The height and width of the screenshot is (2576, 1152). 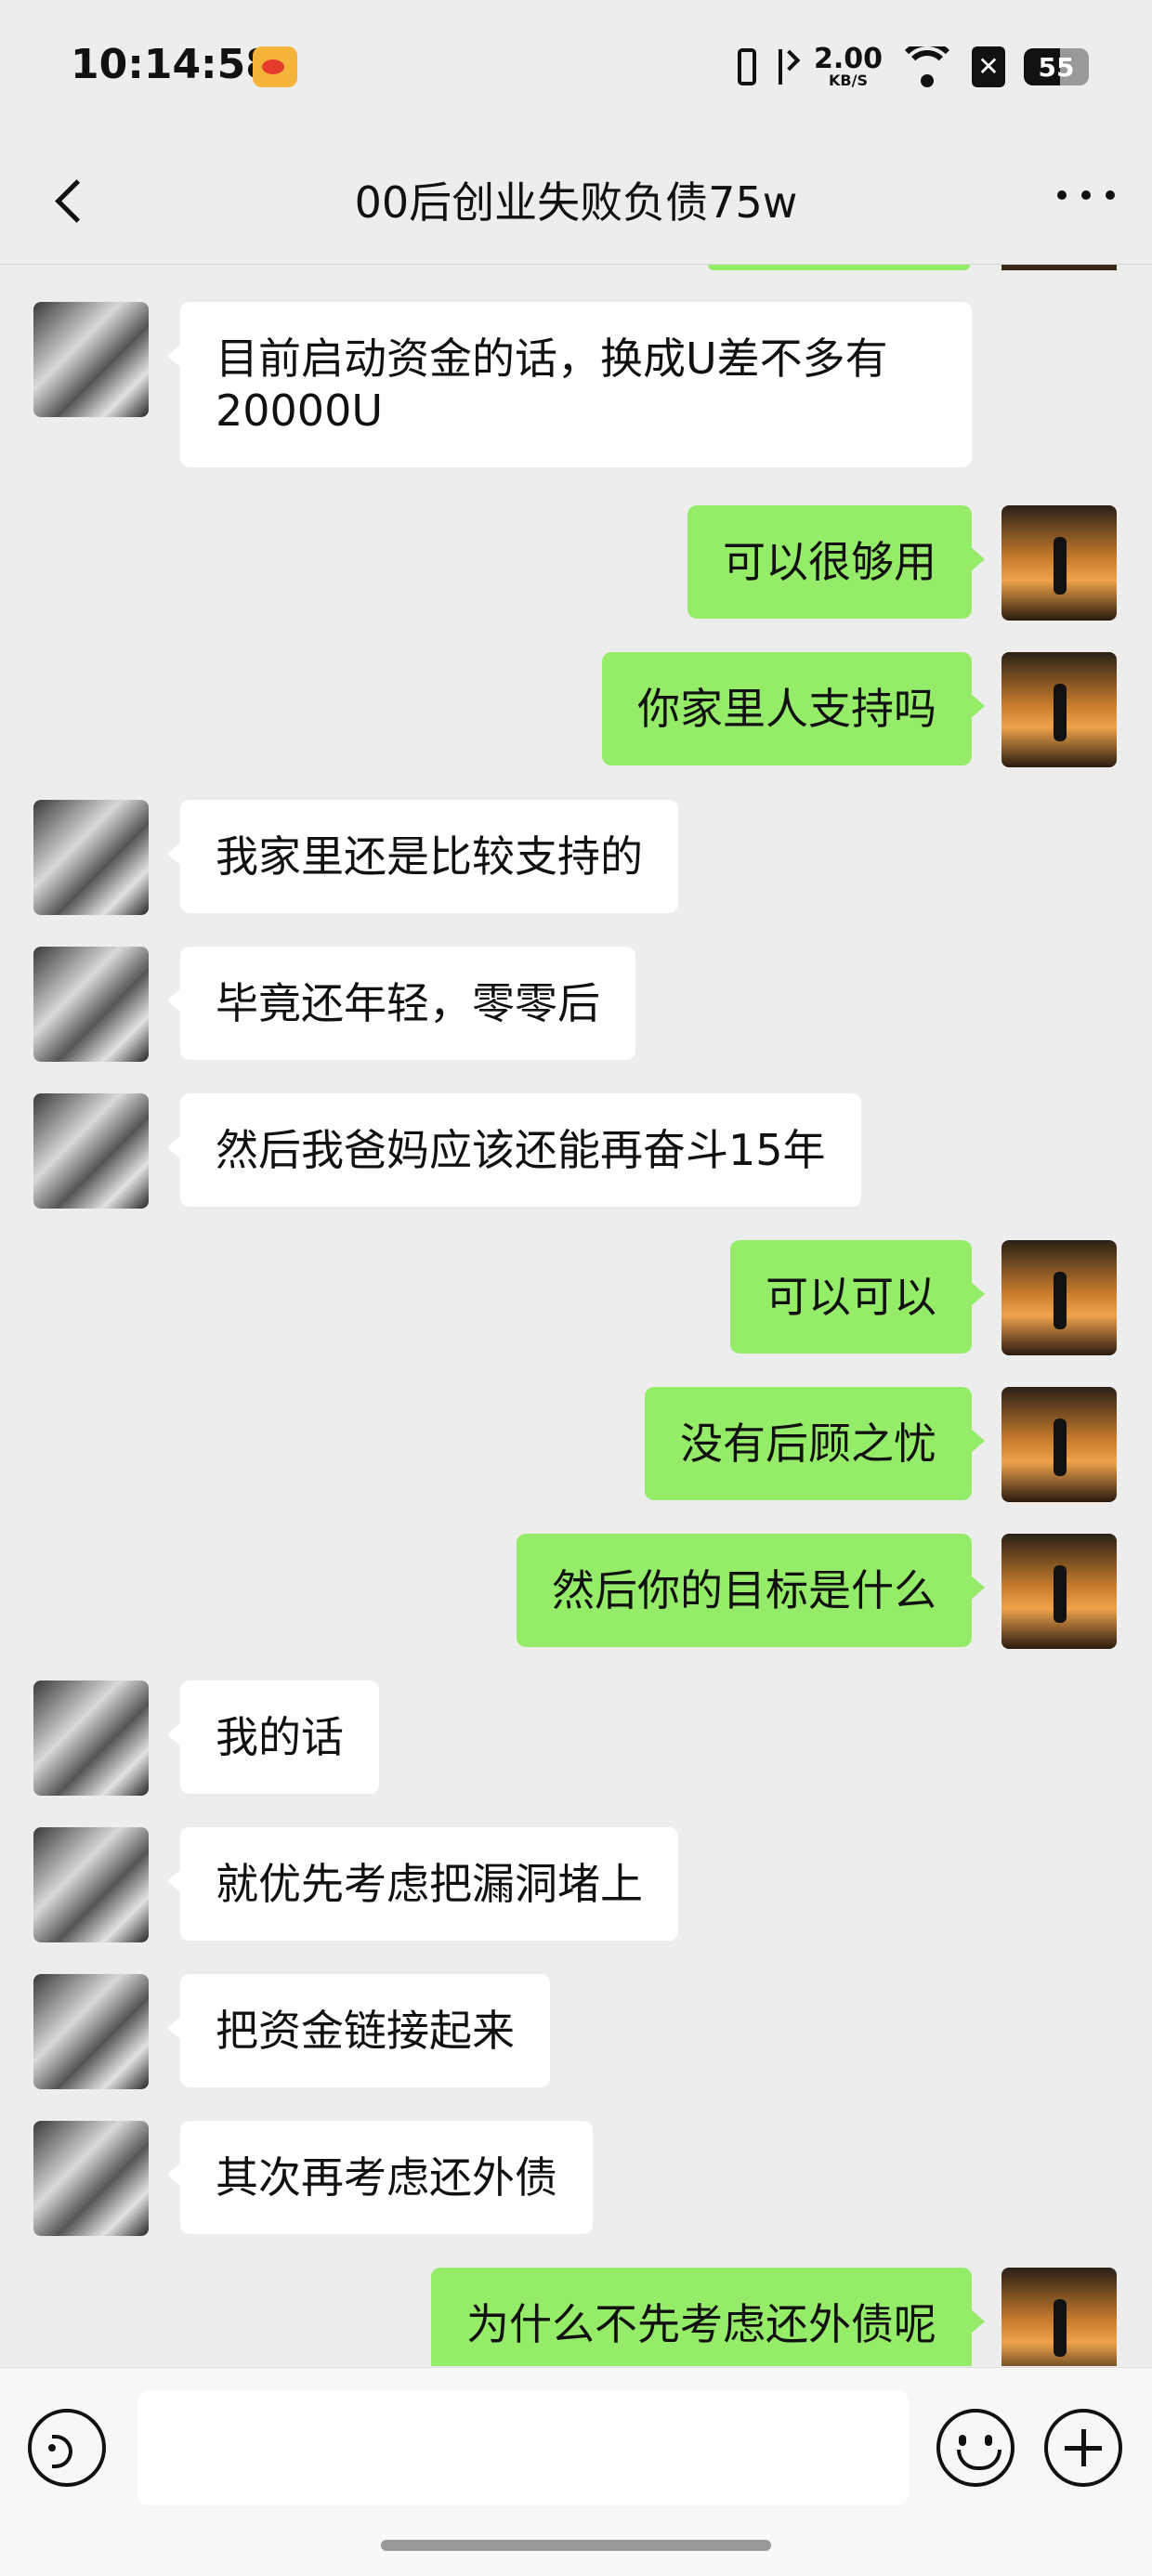 I want to click on status-bar: 10:14:58 2.00 KB/S ✕ 55, so click(x=576, y=68).